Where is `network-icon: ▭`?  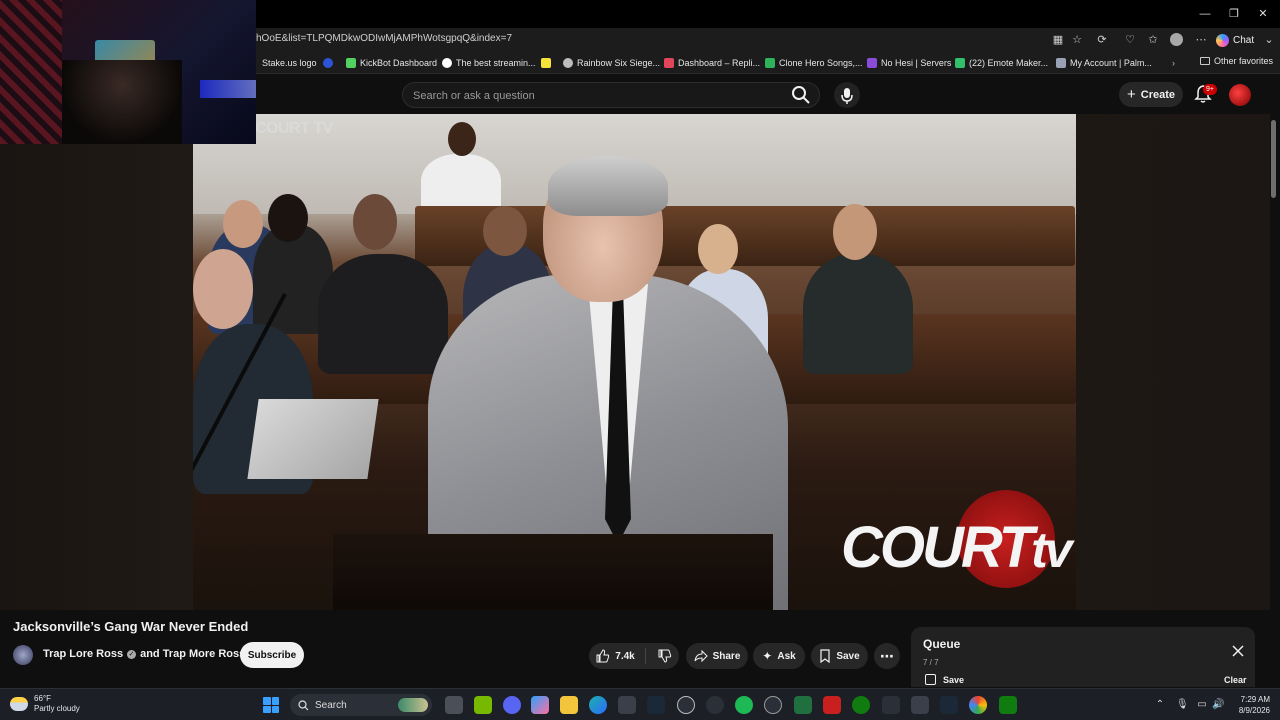 network-icon: ▭ is located at coordinates (1202, 705).